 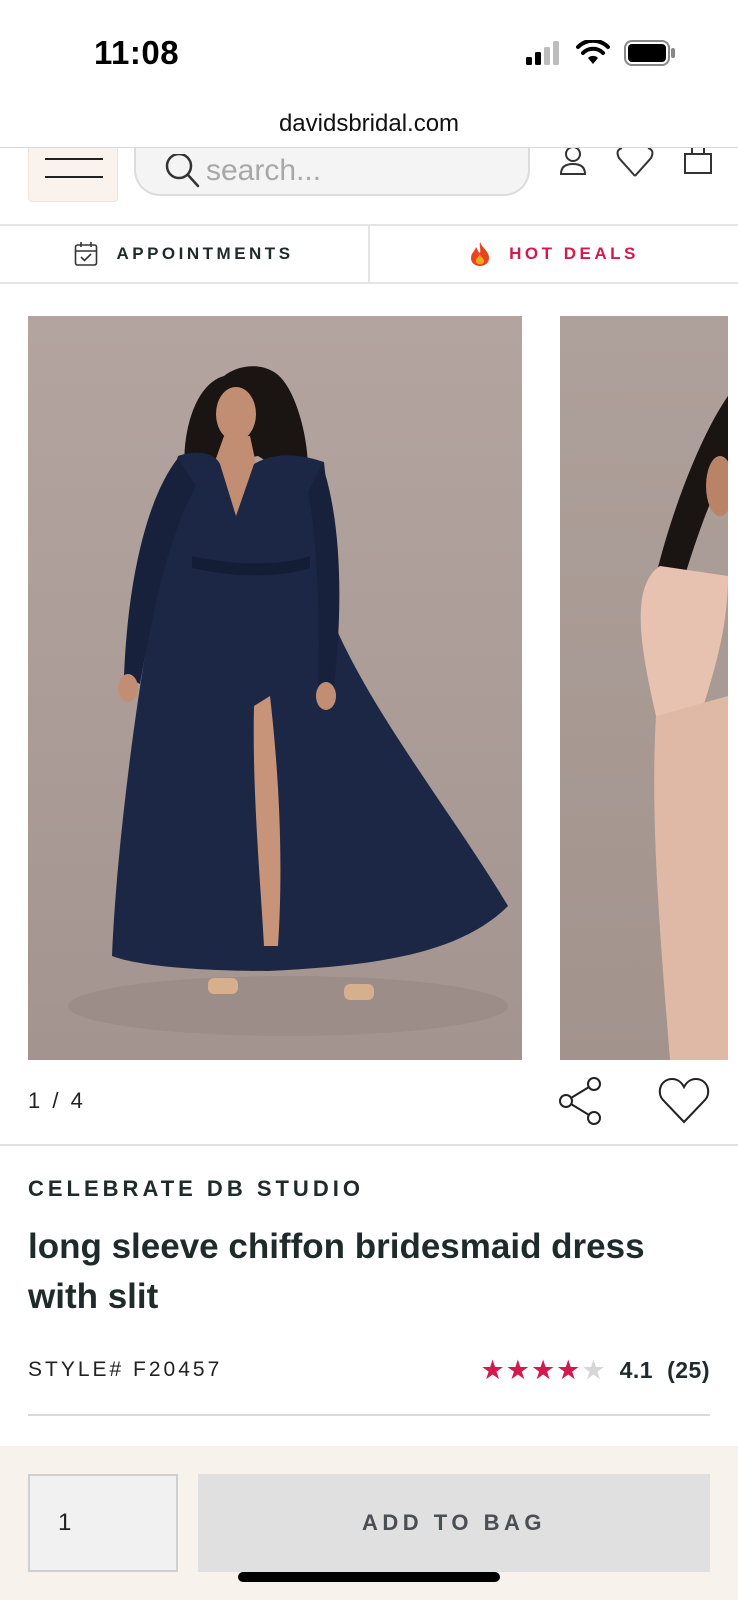 I want to click on style-number: STYLE# F20457, so click(x=125, y=1369).